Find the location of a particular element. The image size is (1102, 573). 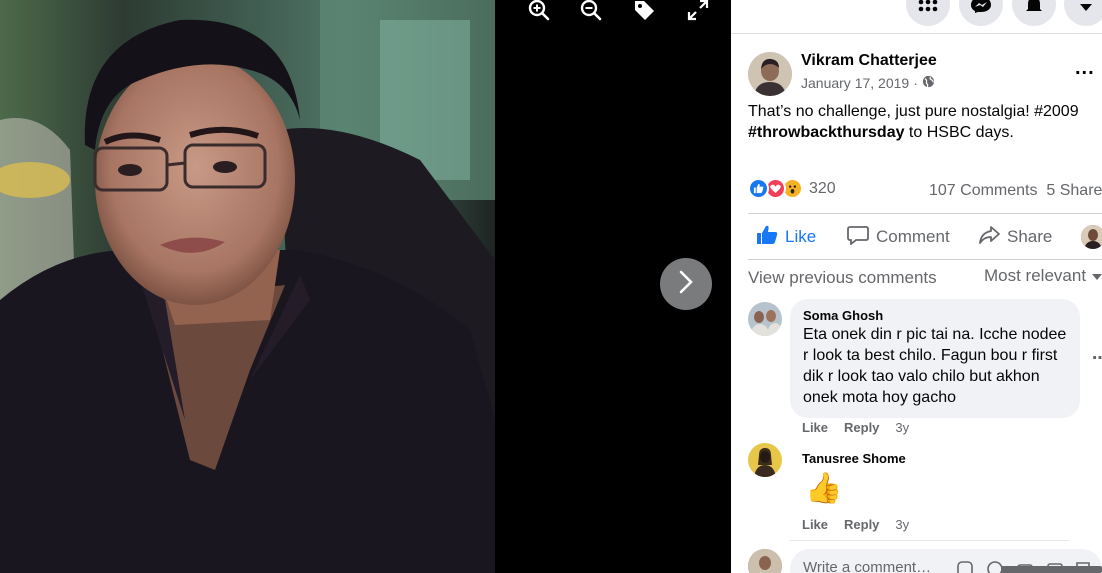

post-text-part-2: to HSBC days. is located at coordinates (959, 132).